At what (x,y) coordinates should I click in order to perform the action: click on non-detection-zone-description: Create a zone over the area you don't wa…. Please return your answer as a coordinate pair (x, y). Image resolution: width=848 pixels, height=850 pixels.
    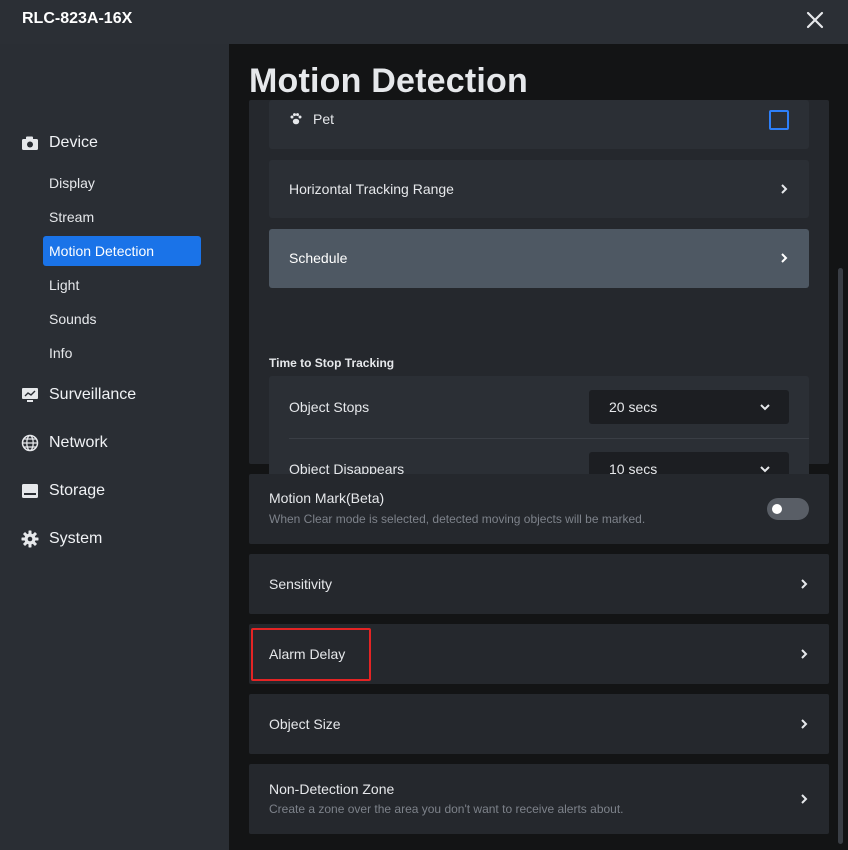
    Looking at the image, I should click on (446, 809).